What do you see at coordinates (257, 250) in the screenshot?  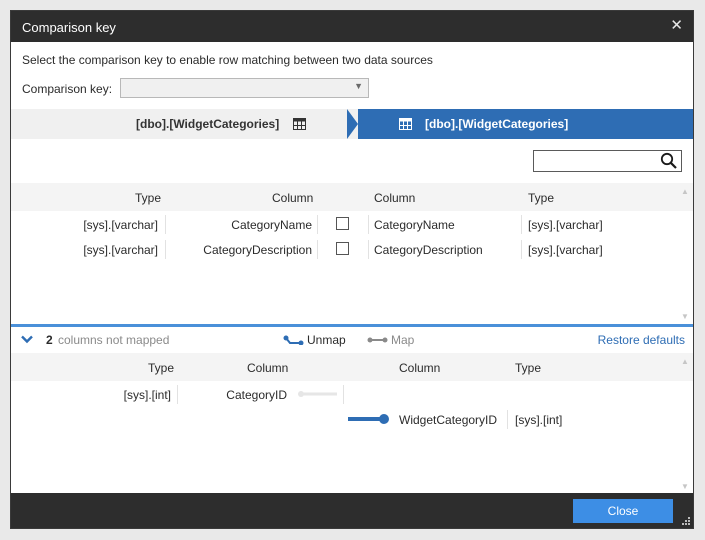 I see `column-left-cell: CategoryDescription` at bounding box center [257, 250].